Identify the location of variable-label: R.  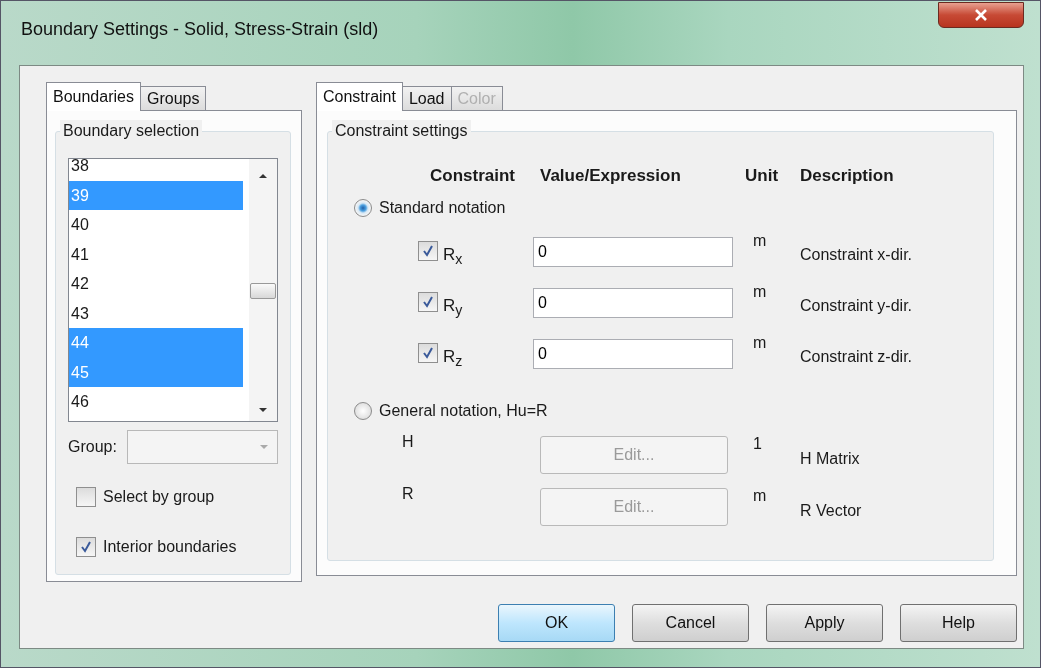
(408, 494).